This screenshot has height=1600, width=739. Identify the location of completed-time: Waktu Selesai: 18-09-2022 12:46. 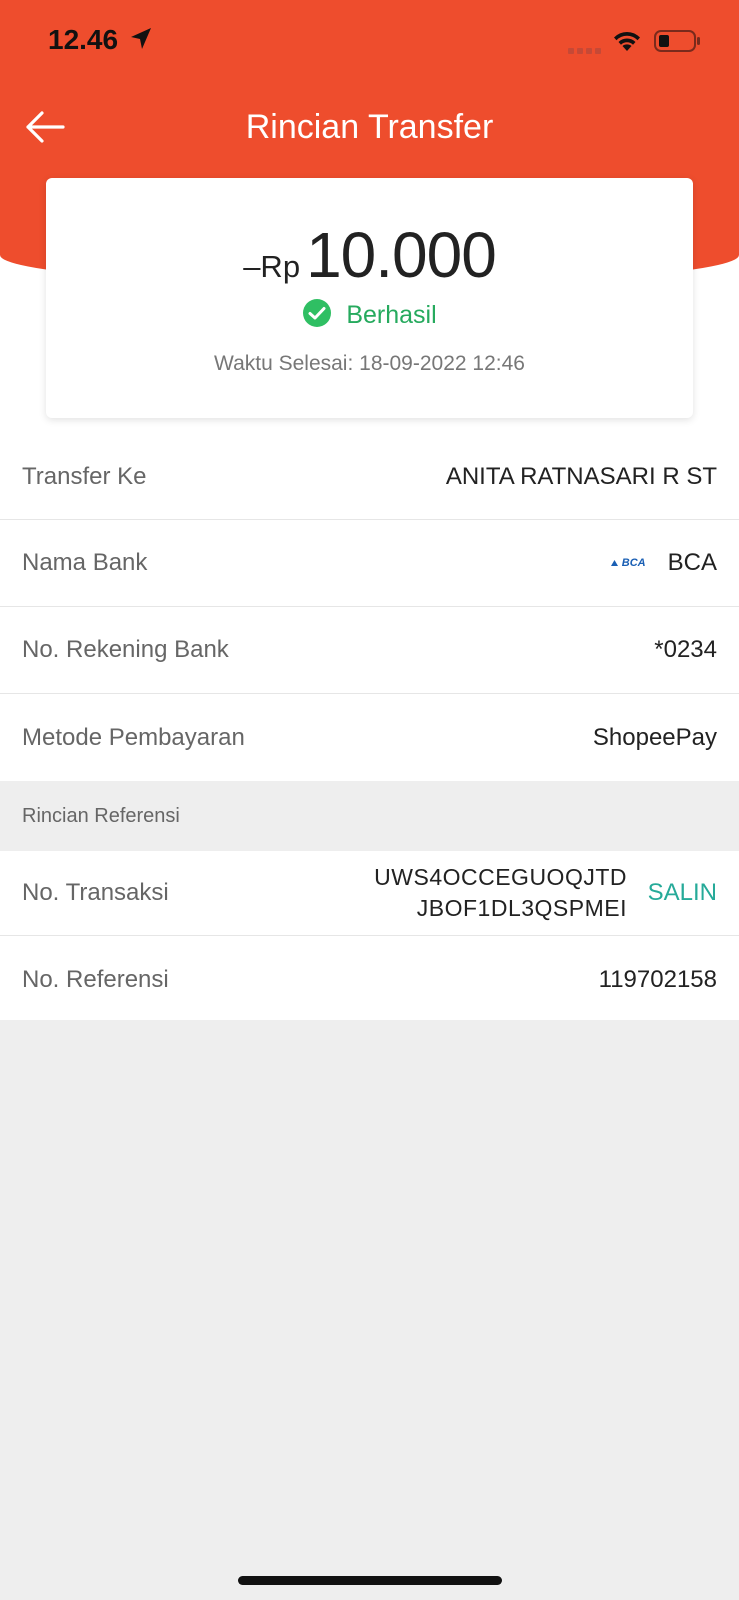
(369, 363).